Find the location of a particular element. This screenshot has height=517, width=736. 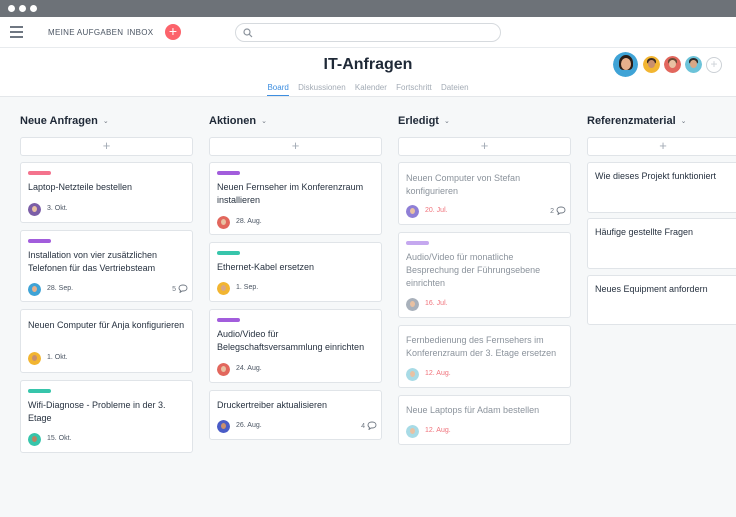

task-title: Ethernet-Kabel ersetzen is located at coordinates (266, 267).